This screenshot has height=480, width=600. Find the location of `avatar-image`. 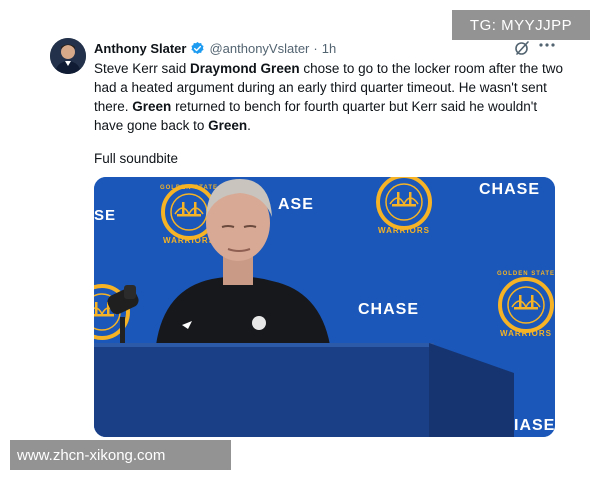

avatar-image is located at coordinates (68, 56).